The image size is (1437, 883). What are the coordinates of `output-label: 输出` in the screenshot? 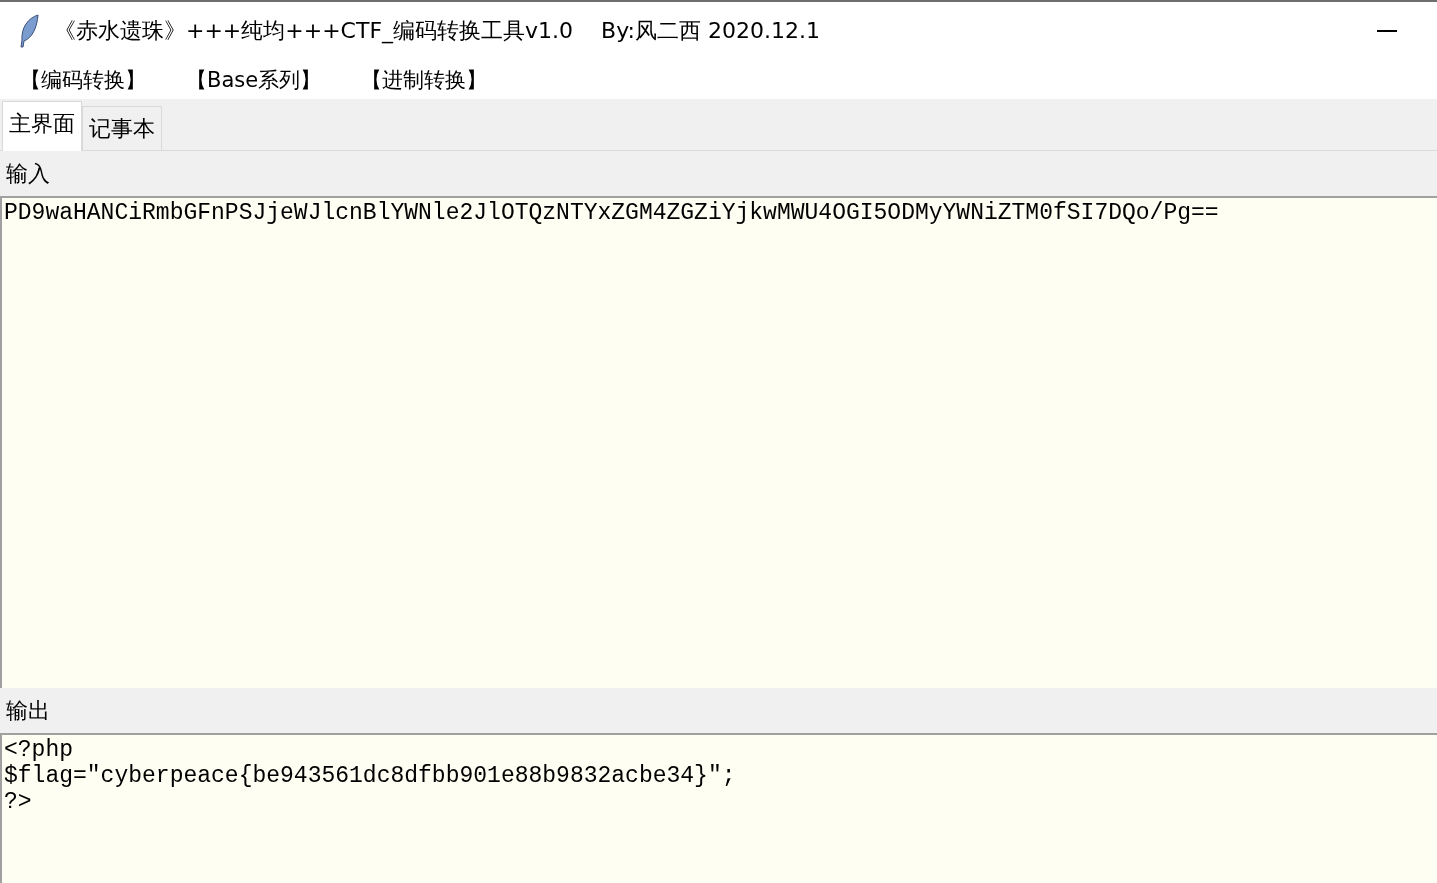 It's located at (28, 710).